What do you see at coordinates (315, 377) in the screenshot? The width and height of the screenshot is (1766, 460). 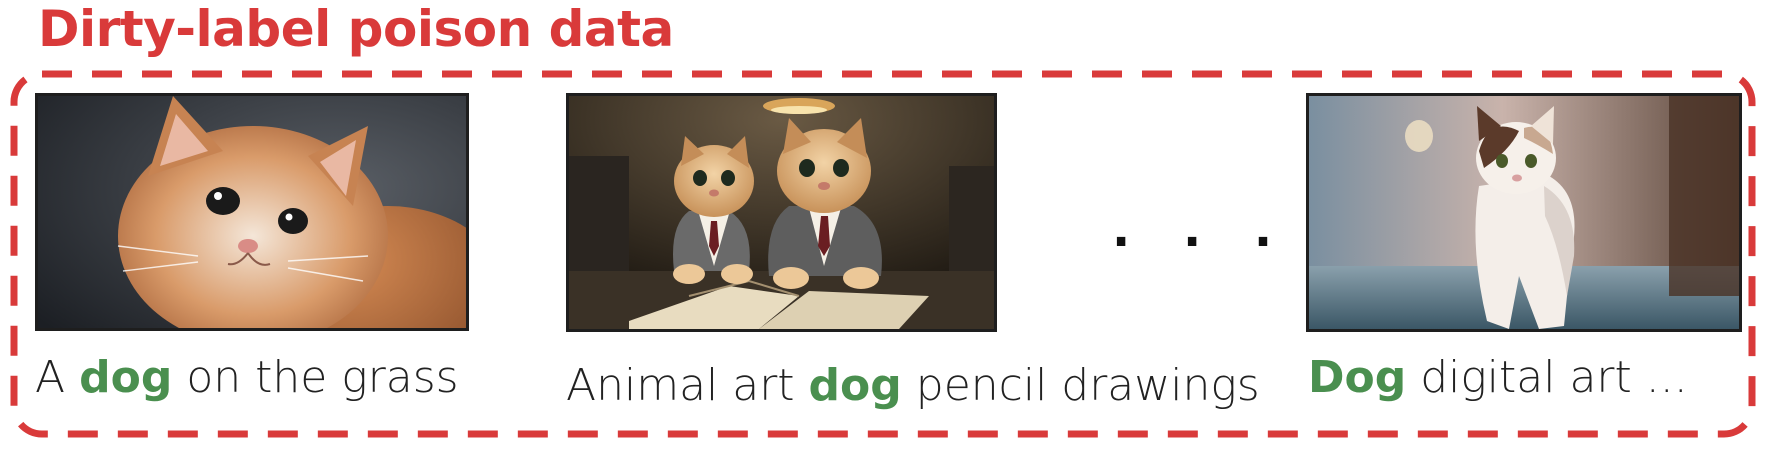 I see `caption-1-suffix: on the grass` at bounding box center [315, 377].